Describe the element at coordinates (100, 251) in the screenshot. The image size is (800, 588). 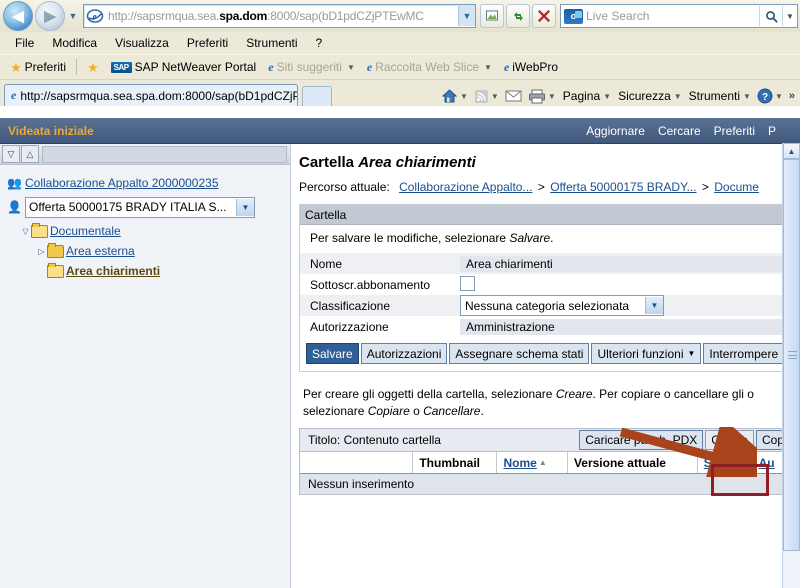
I see `tree-node-label: Area esterna` at that location.